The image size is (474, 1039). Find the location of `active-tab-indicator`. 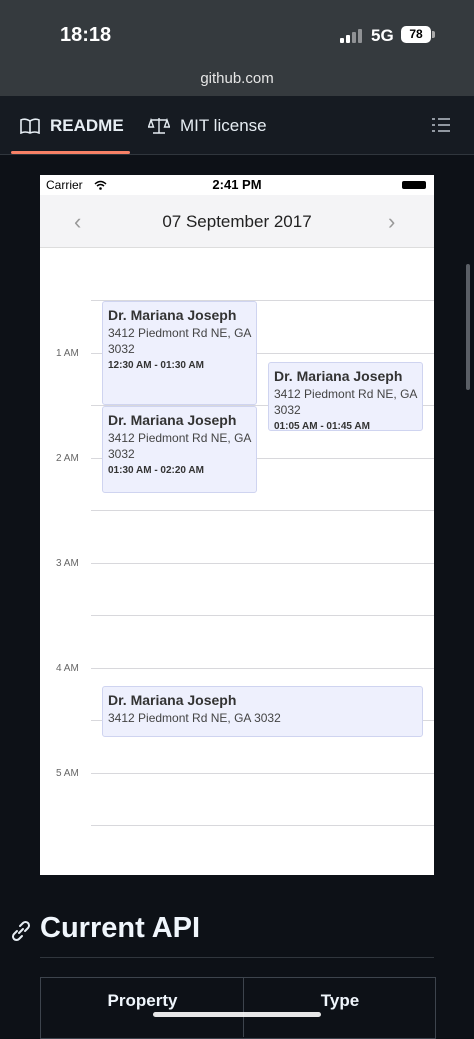

active-tab-indicator is located at coordinates (70, 152).